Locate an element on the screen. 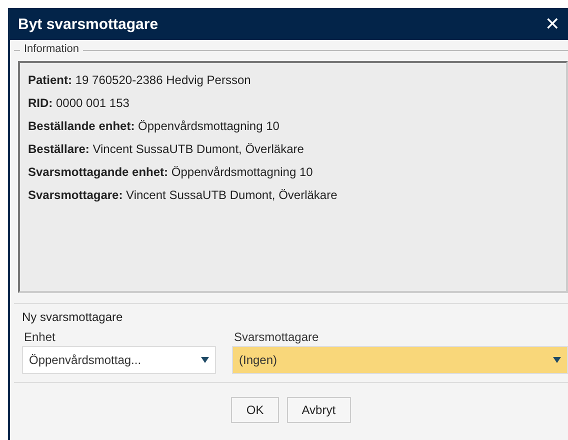  section-legend: Information is located at coordinates (52, 49).